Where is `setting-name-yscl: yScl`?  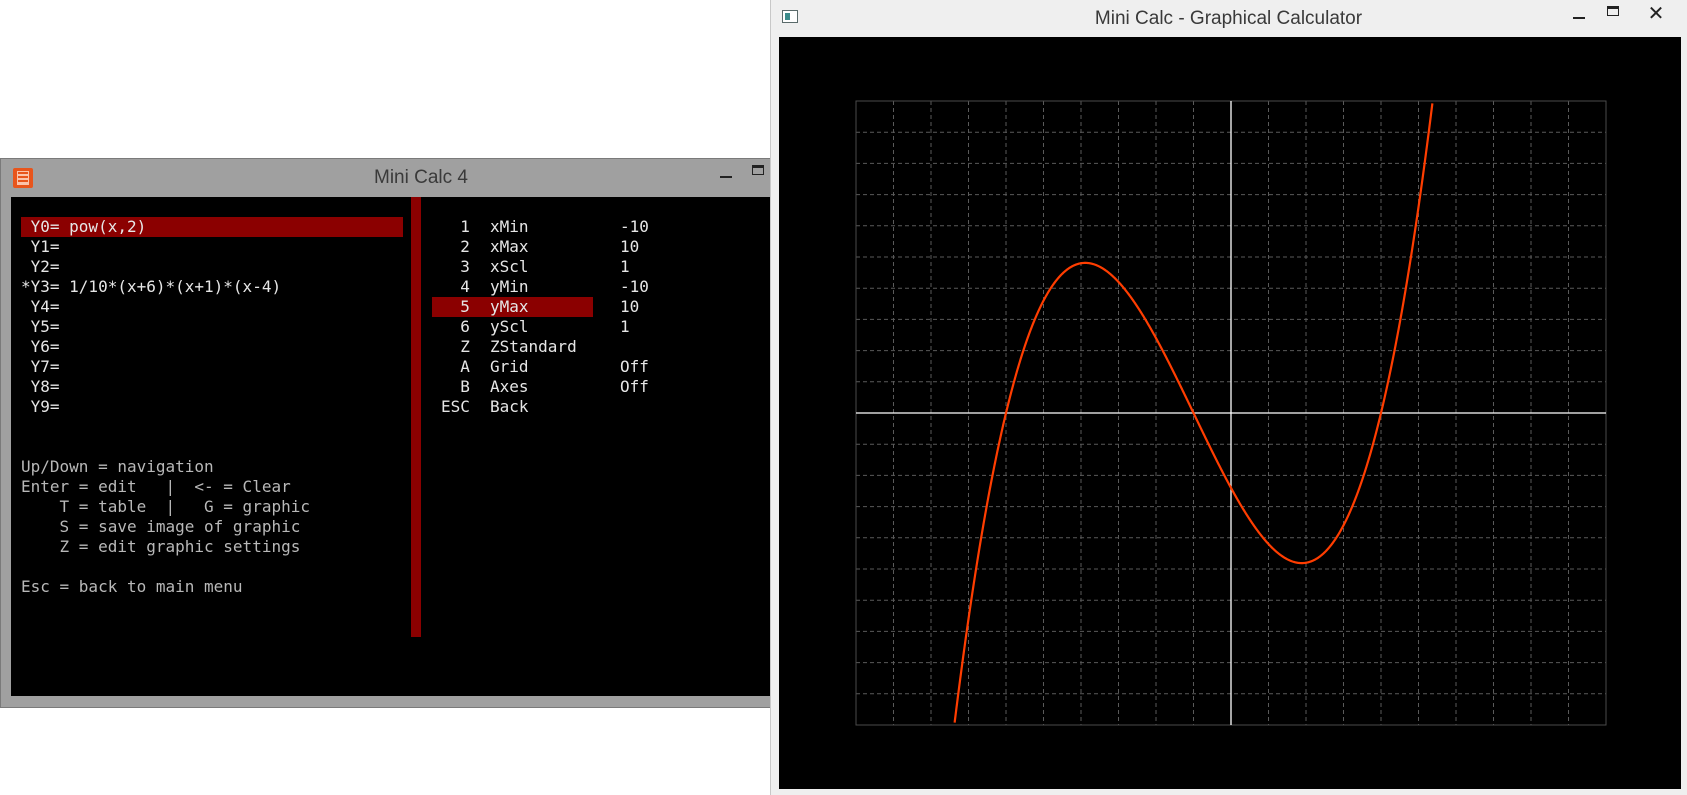 setting-name-yscl: yScl is located at coordinates (509, 327).